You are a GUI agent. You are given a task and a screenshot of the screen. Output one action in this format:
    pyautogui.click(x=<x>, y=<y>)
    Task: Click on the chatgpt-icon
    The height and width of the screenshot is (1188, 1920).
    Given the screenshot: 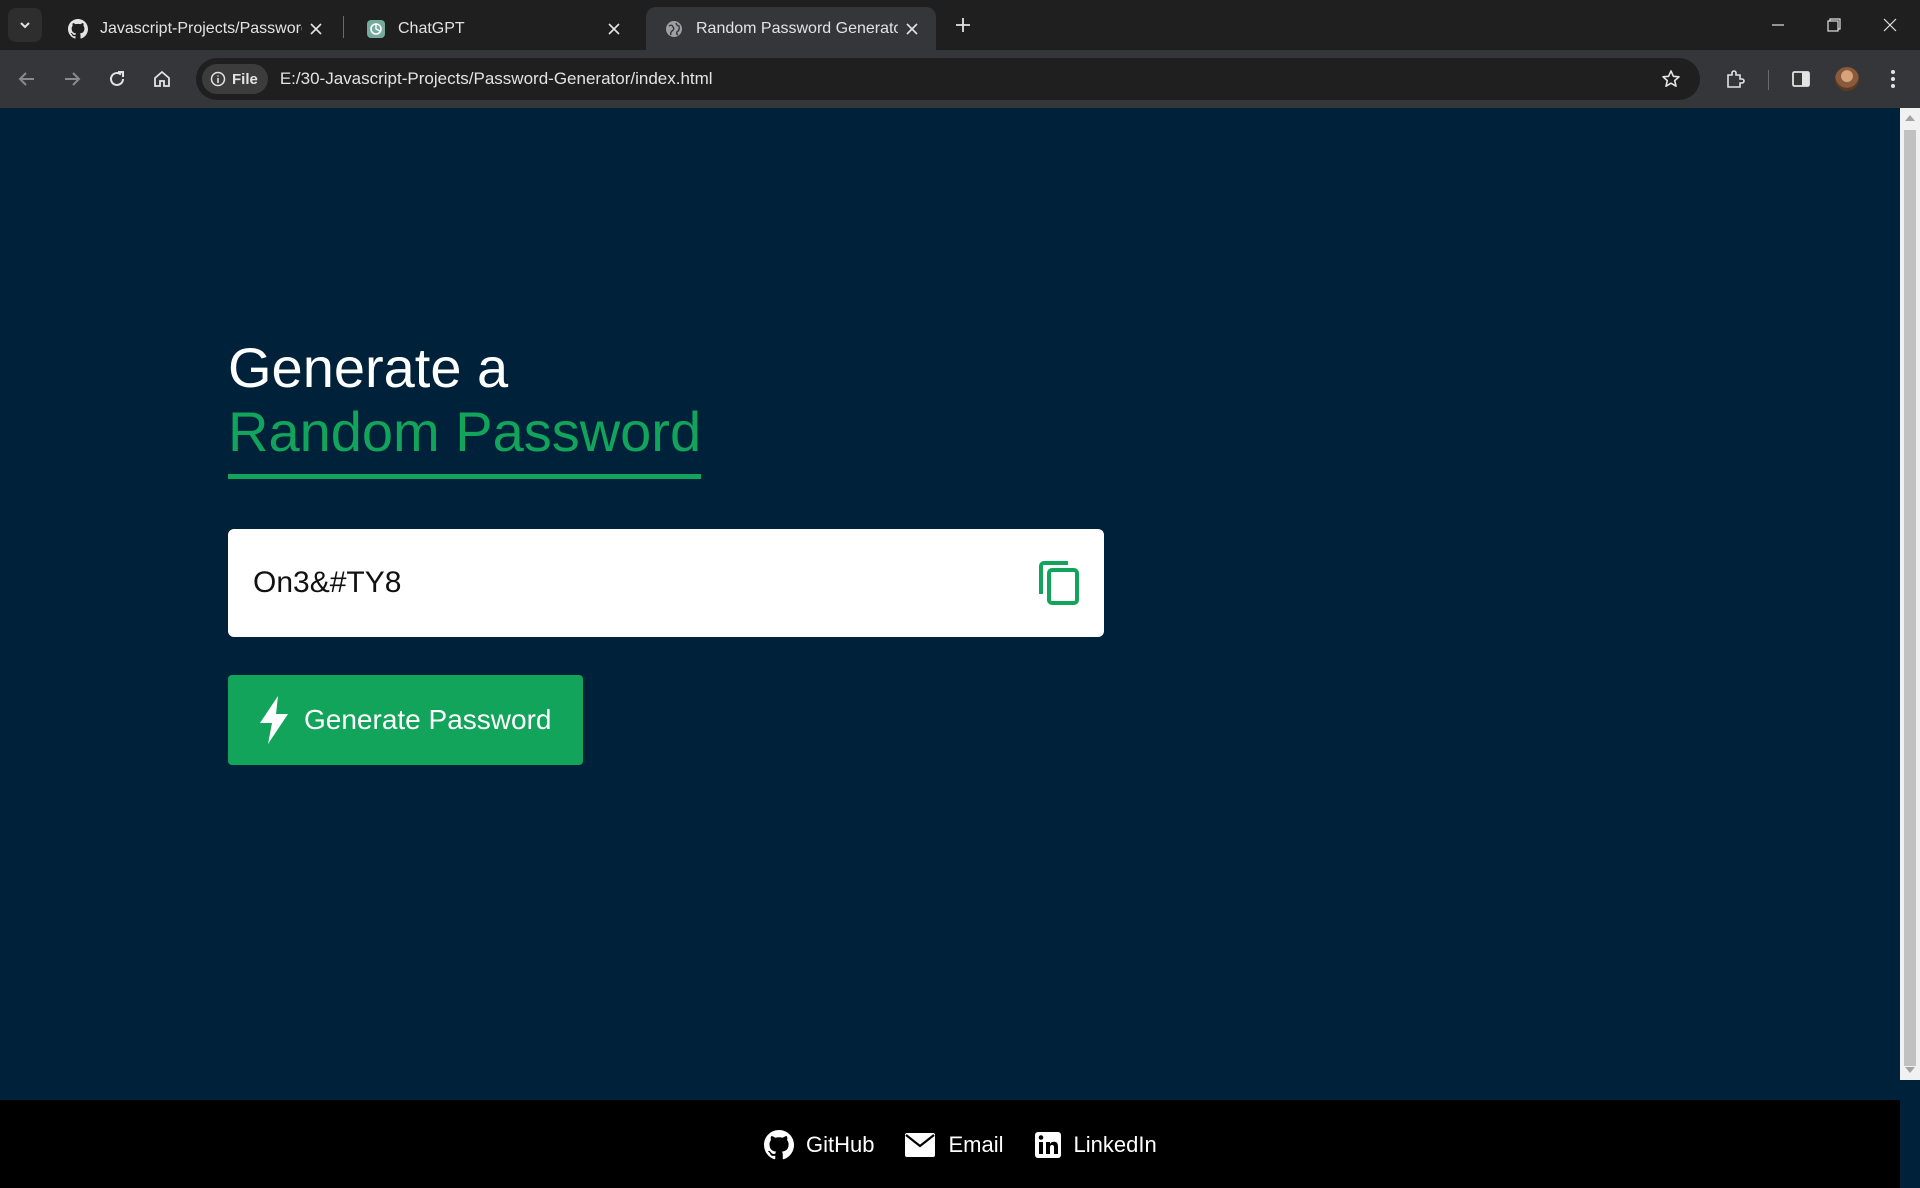 What is the action you would take?
    pyautogui.click(x=376, y=29)
    